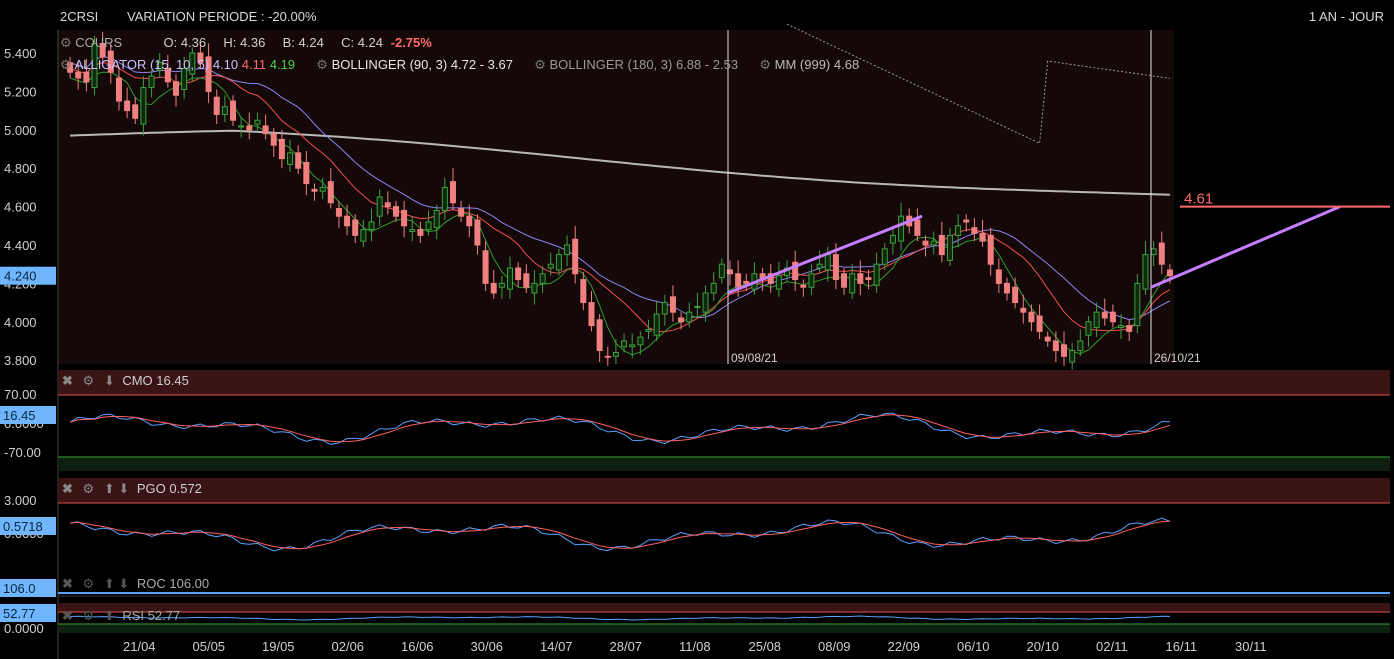  I want to click on trendline-projection, so click(1245, 247).